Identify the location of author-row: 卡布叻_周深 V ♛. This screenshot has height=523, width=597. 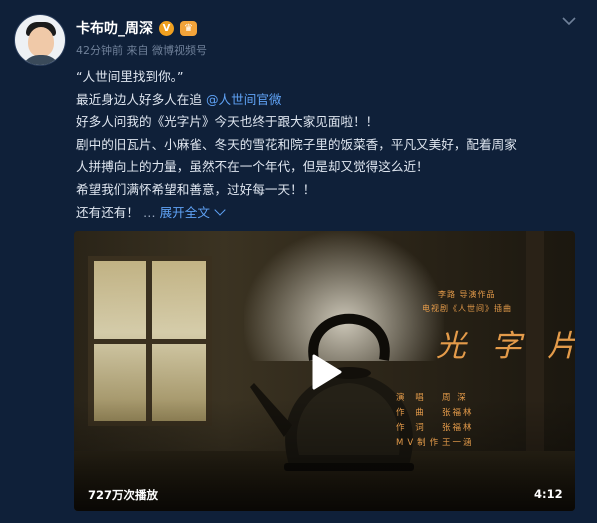
(136, 28).